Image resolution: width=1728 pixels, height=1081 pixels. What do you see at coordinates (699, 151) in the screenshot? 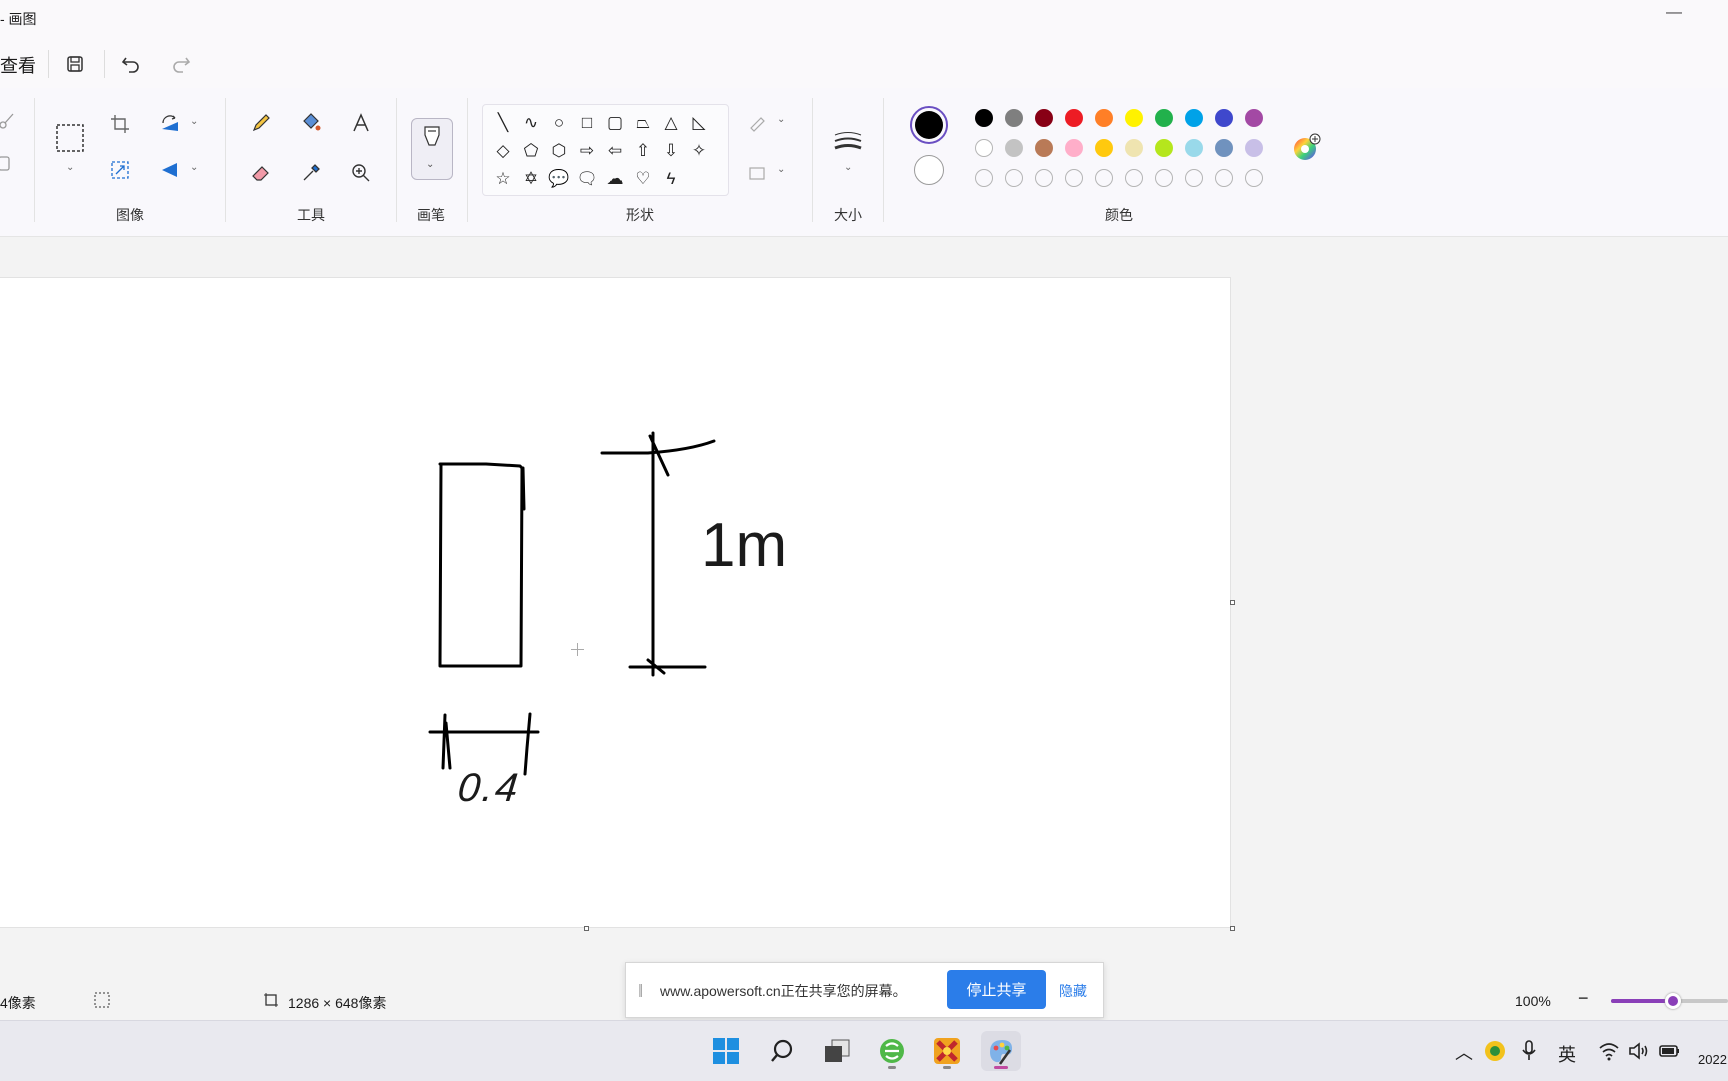
I see `four-point-star-icon: ✧` at bounding box center [699, 151].